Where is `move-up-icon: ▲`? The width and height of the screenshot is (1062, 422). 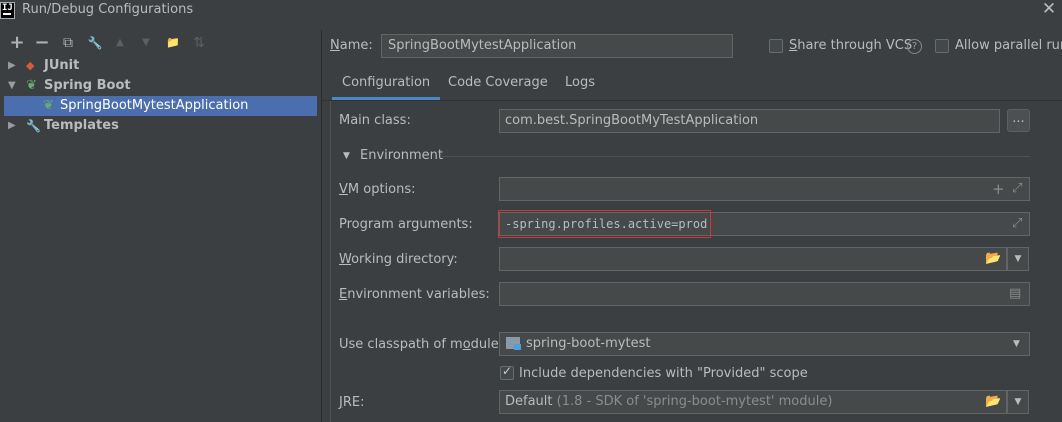 move-up-icon: ▲ is located at coordinates (120, 43).